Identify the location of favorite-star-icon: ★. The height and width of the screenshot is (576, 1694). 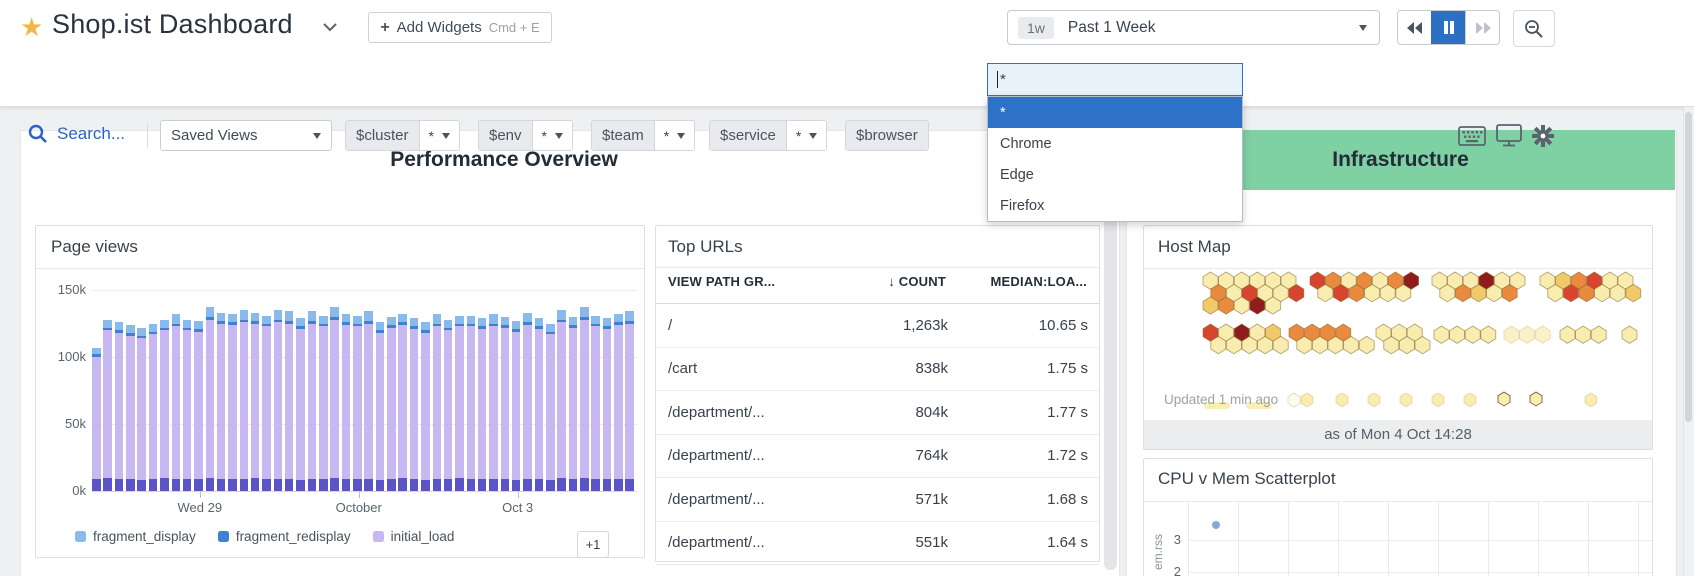
(31, 27).